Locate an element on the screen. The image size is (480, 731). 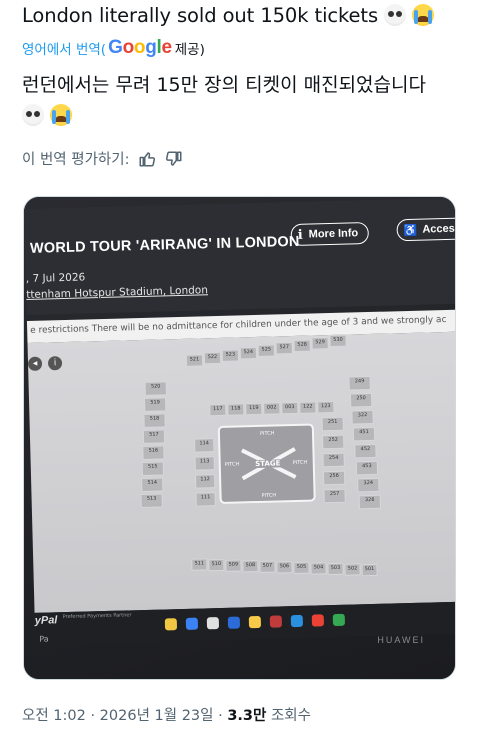
more-info-label: More Info is located at coordinates (333, 234).